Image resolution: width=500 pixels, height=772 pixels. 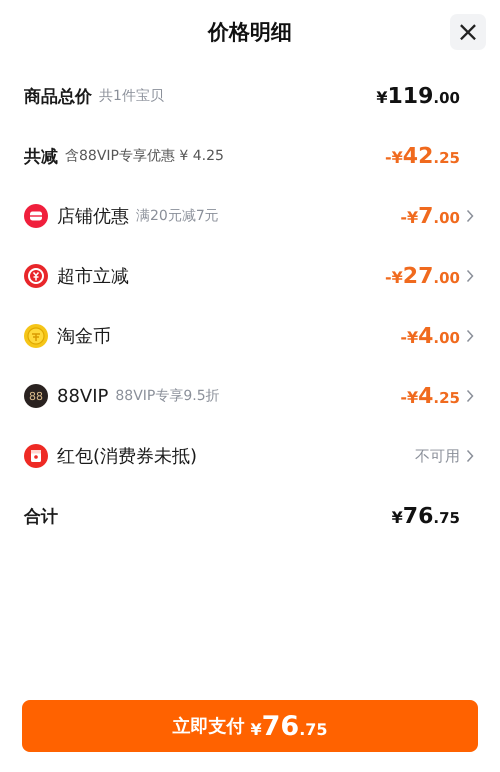 What do you see at coordinates (177, 216) in the screenshot?
I see `row-note: 满20元减7元` at bounding box center [177, 216].